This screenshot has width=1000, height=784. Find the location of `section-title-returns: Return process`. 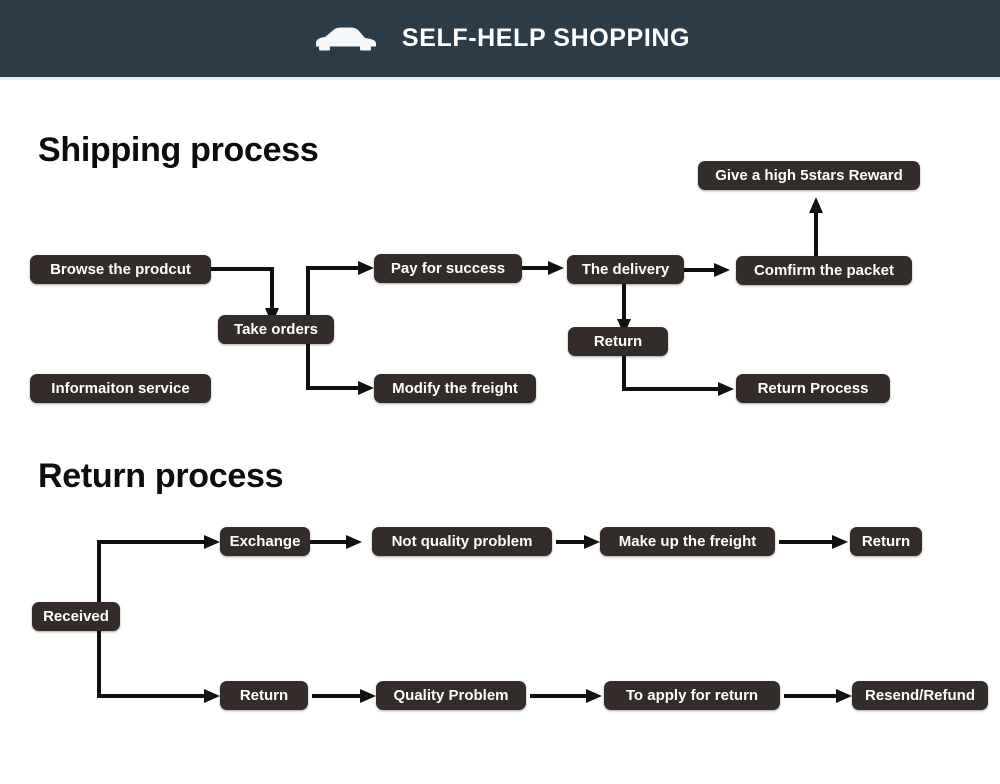

section-title-returns: Return process is located at coordinates (161, 476).